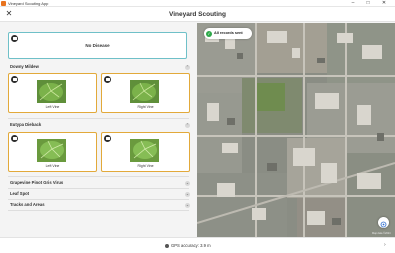 The height and width of the screenshot is (253, 395). What do you see at coordinates (26, 124) in the screenshot?
I see `section-title: Eutypa Dieback` at bounding box center [26, 124].